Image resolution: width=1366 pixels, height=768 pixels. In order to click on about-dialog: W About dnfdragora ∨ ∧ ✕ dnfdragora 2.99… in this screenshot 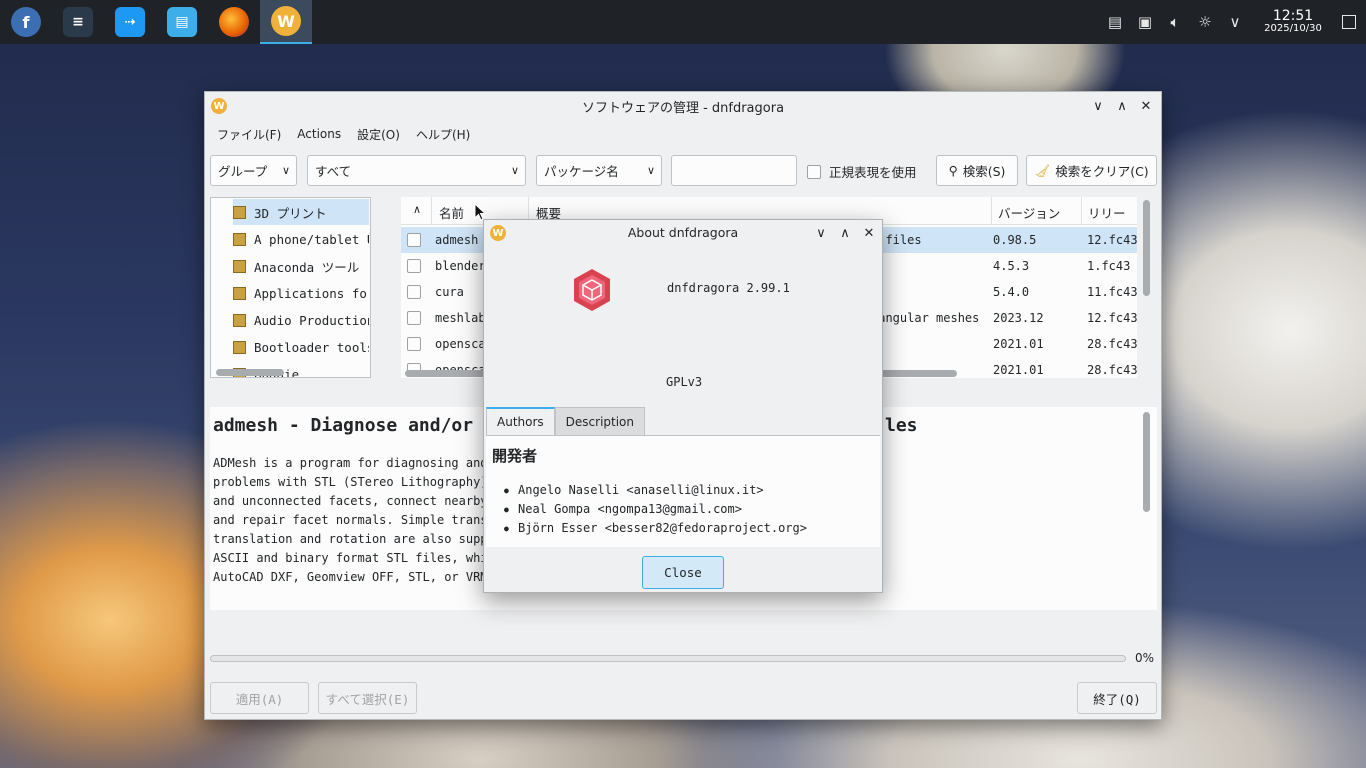, I will do `click(683, 406)`.